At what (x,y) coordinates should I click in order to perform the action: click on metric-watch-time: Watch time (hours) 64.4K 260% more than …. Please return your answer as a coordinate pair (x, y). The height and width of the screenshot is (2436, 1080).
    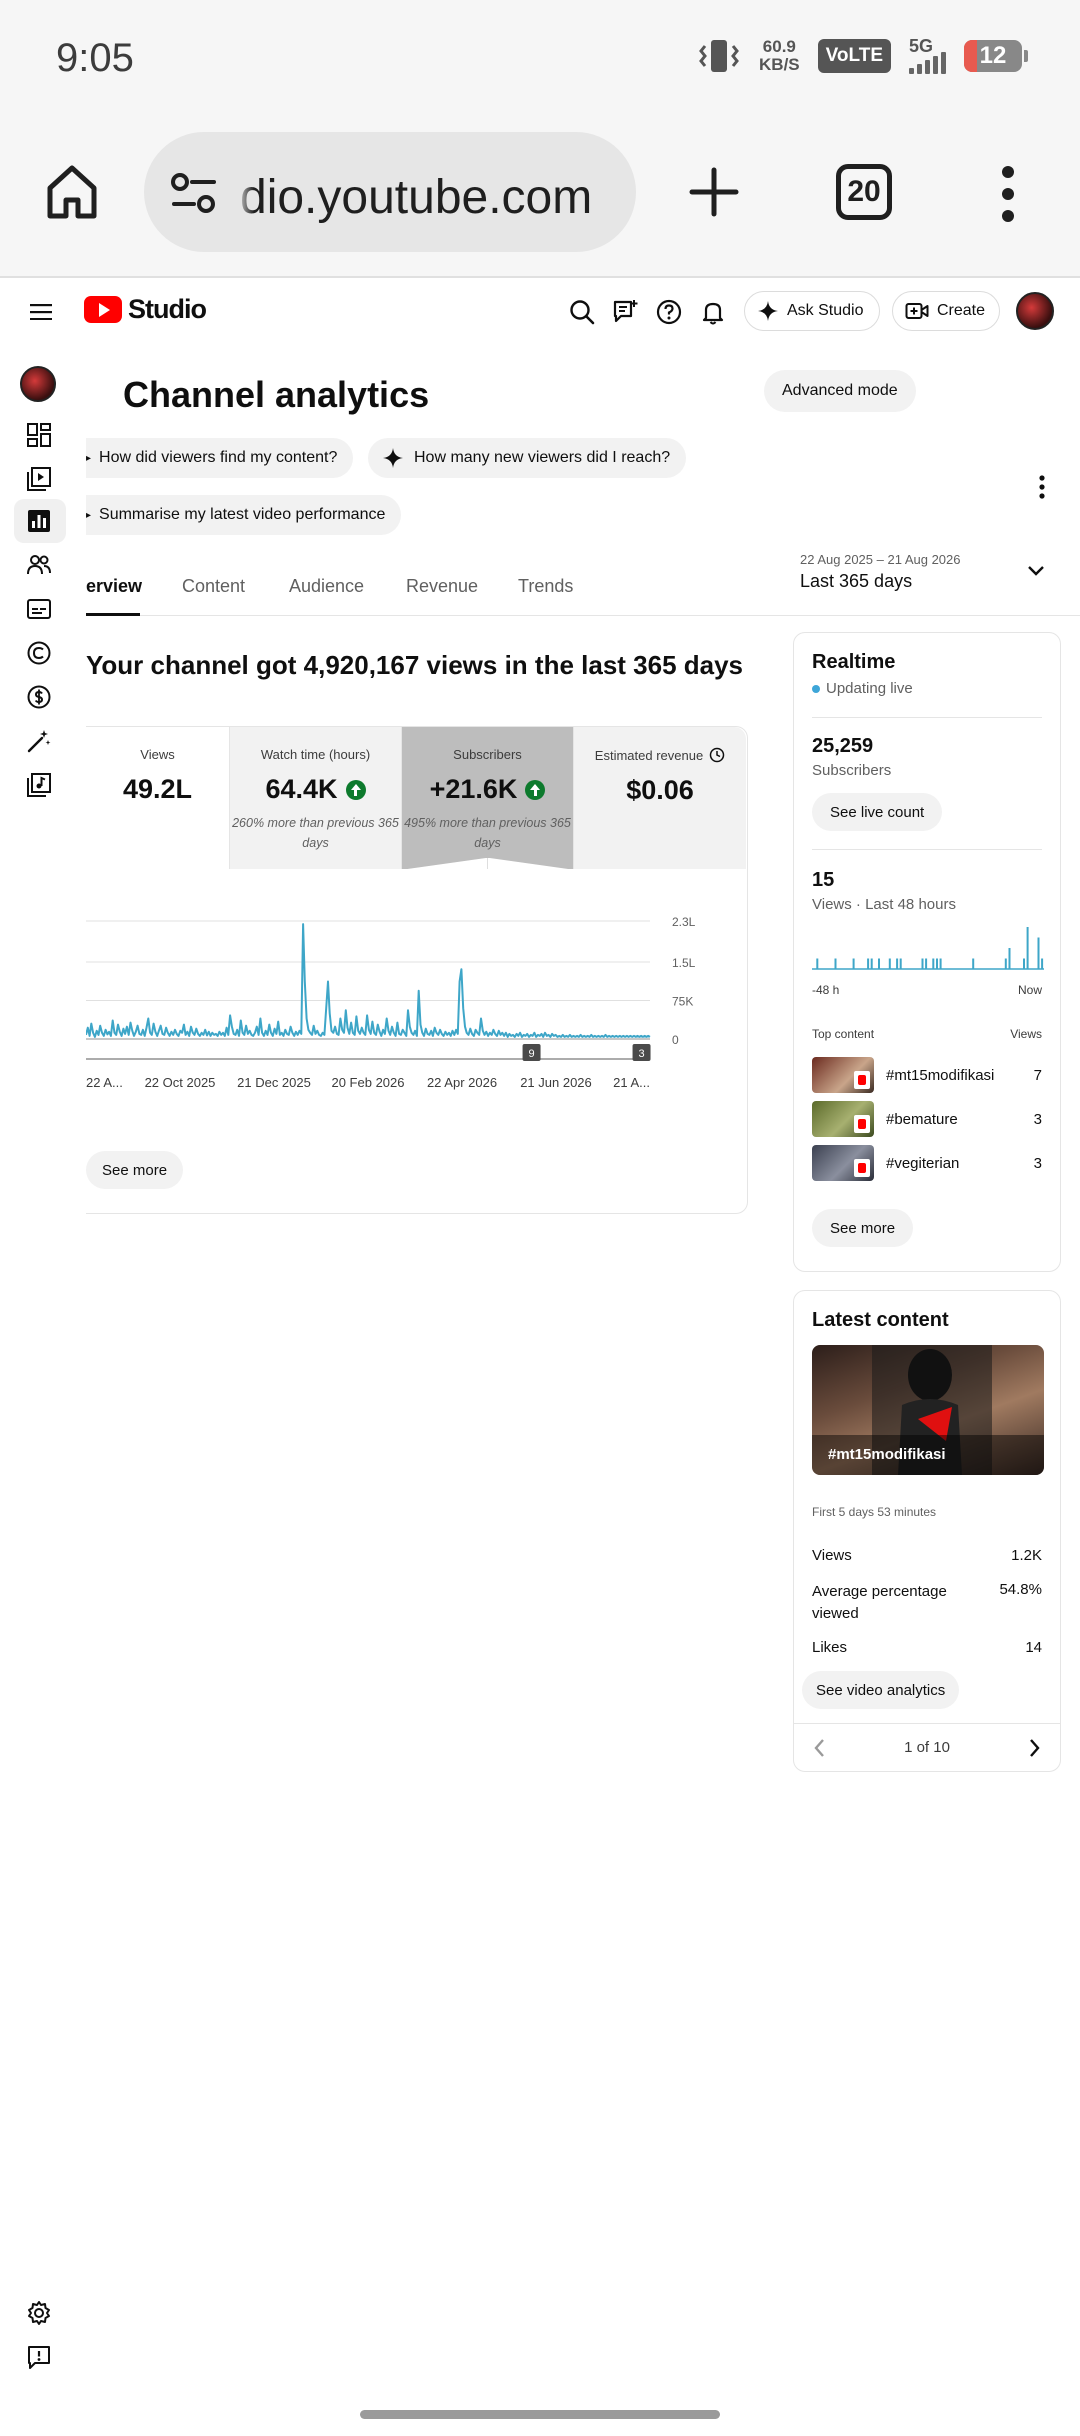
    Looking at the image, I should click on (316, 798).